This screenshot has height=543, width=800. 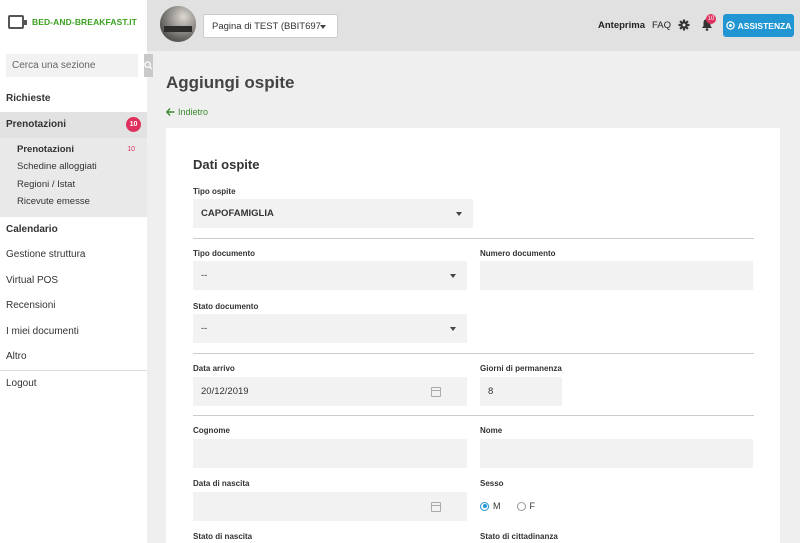 What do you see at coordinates (57, 167) in the screenshot?
I see `subitem-label: Schedine alloggiati` at bounding box center [57, 167].